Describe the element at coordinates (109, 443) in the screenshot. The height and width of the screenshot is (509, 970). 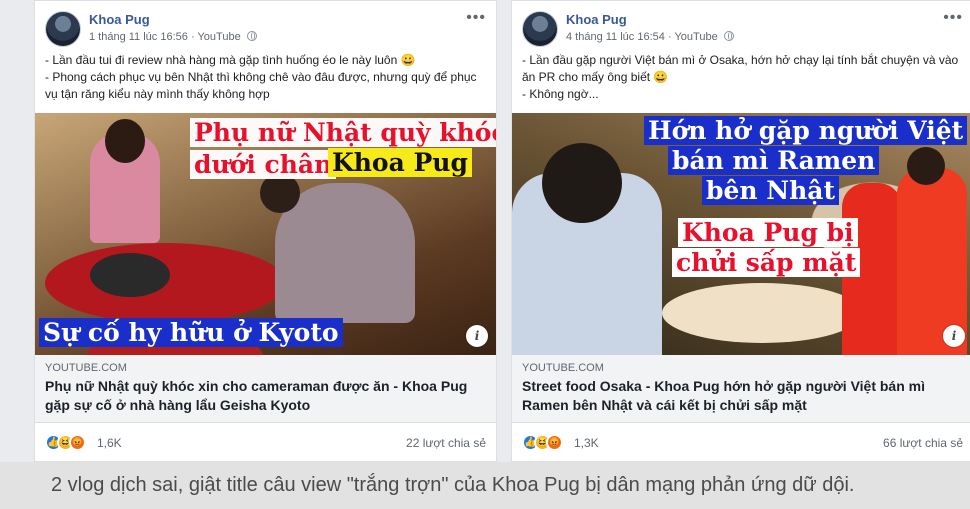
I see `reaction-count: 1,6K` at that location.